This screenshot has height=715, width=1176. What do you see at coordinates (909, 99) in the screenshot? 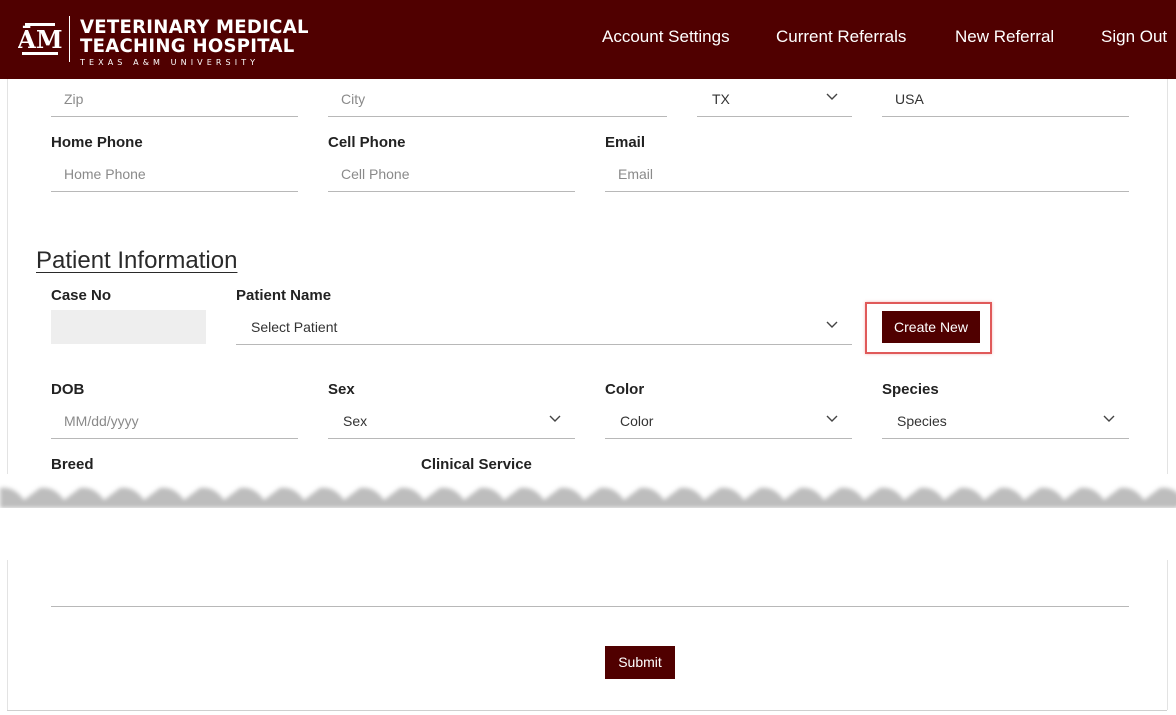
I see `country-value: USA` at bounding box center [909, 99].